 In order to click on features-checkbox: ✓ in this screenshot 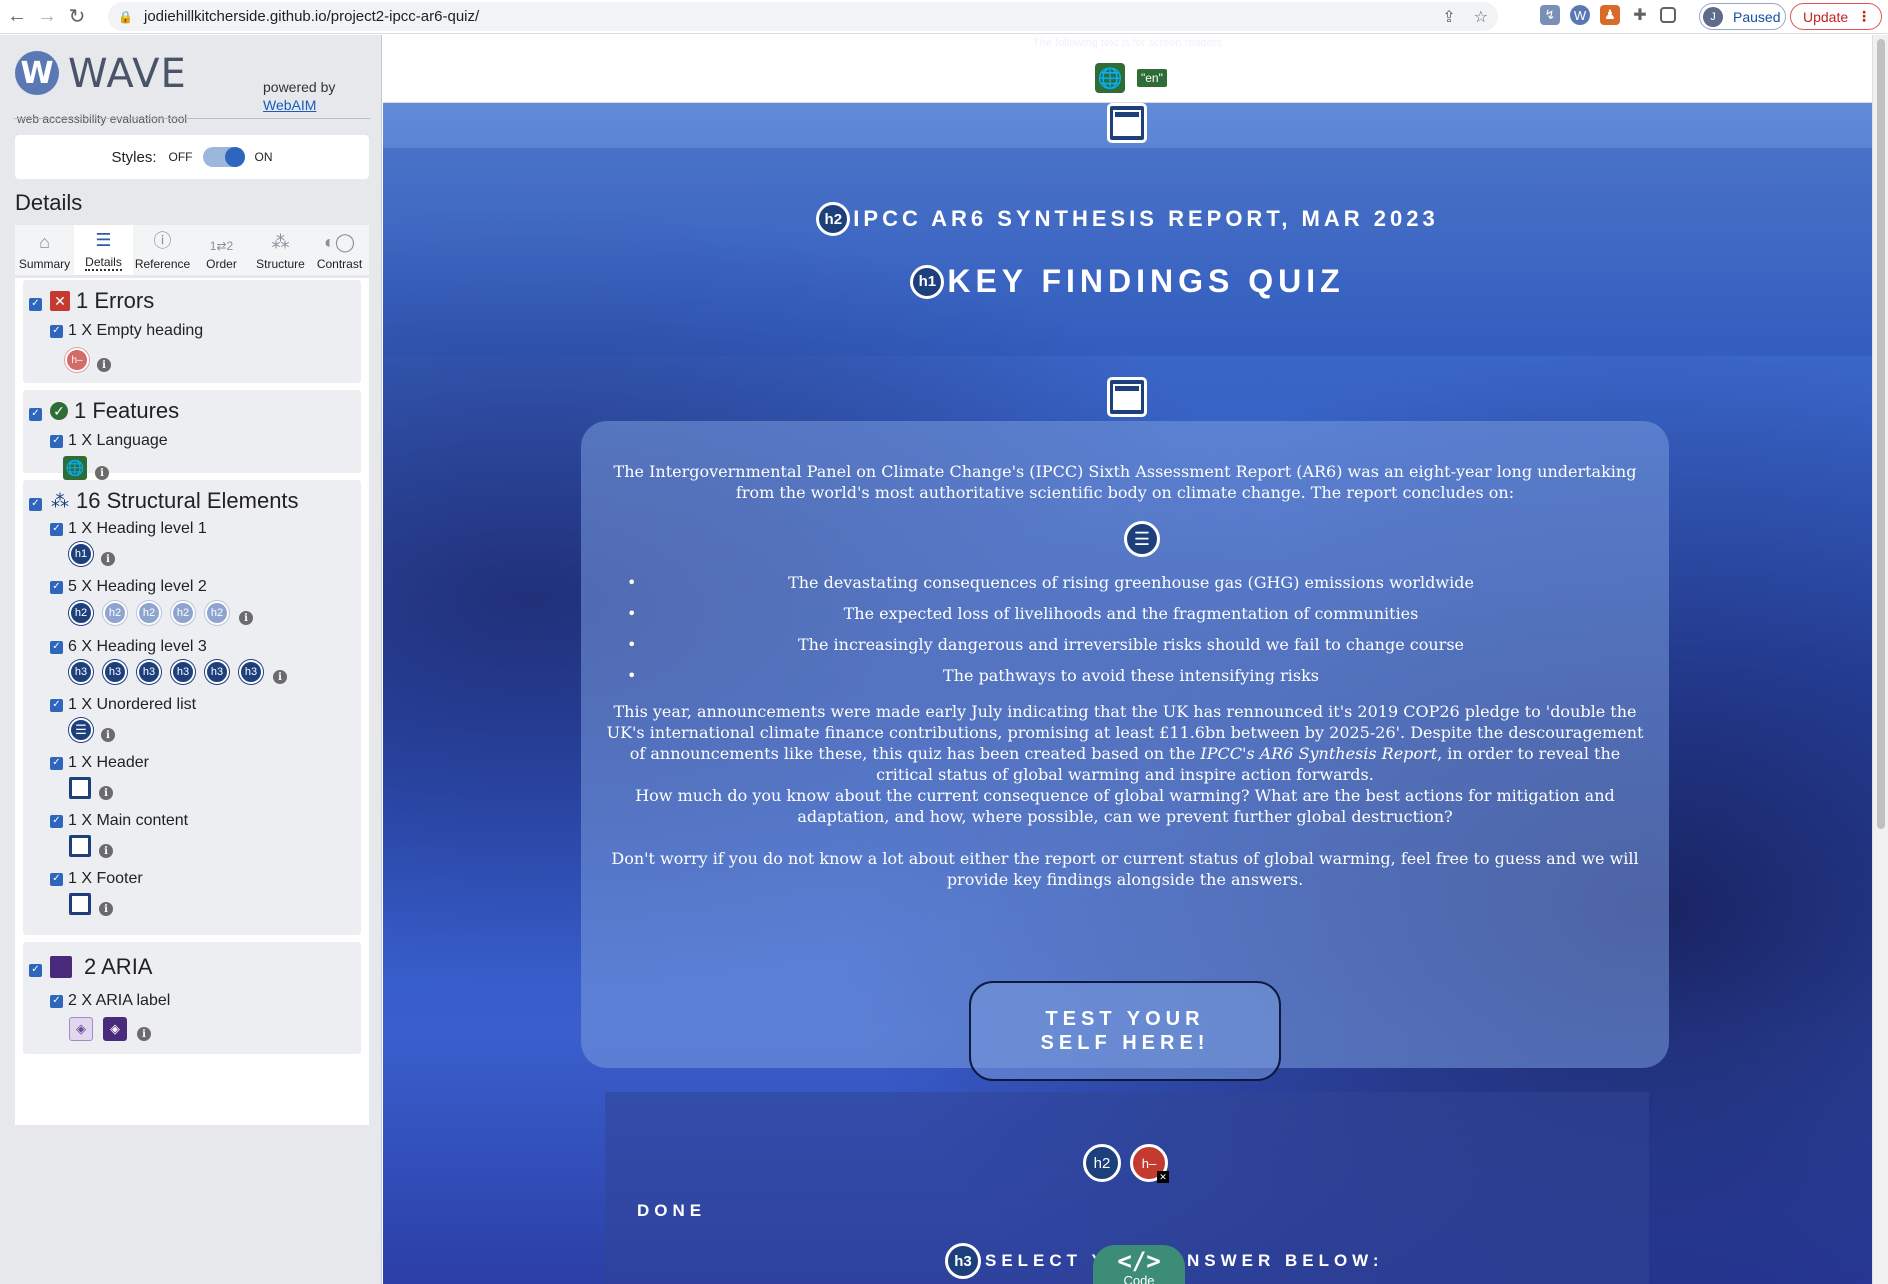, I will do `click(35, 414)`.